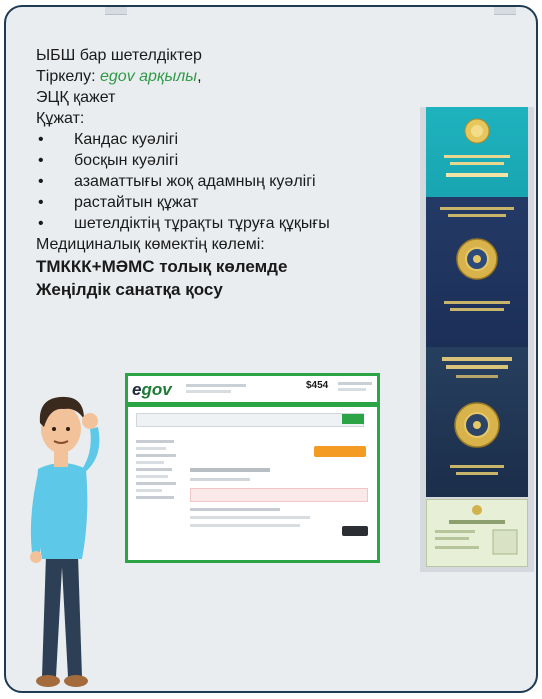 The width and height of the screenshot is (542, 699). What do you see at coordinates (162, 266) in the screenshot?
I see `coverage: ТМККК+МӘМС толық көлемде` at bounding box center [162, 266].